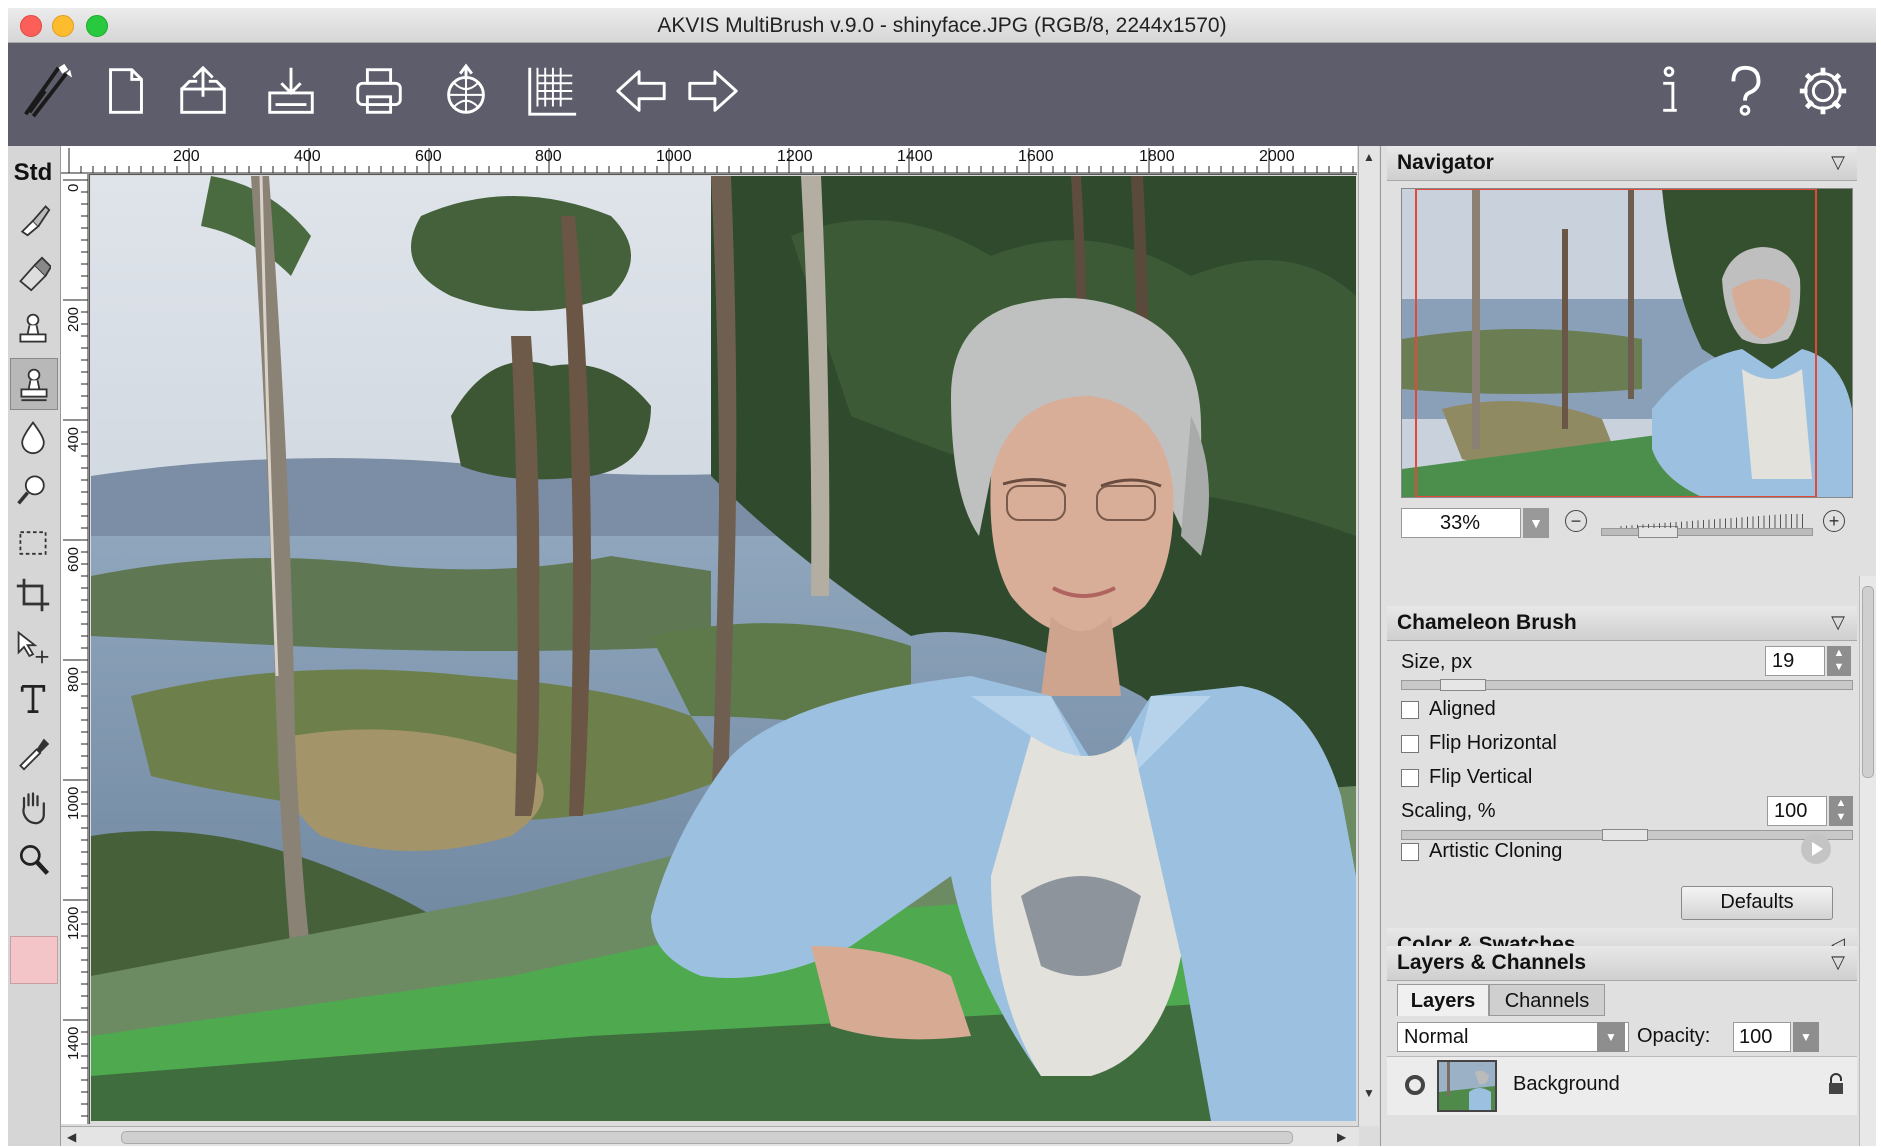  Describe the element at coordinates (1437, 662) in the screenshot. I see `size-label: Size, px` at that location.